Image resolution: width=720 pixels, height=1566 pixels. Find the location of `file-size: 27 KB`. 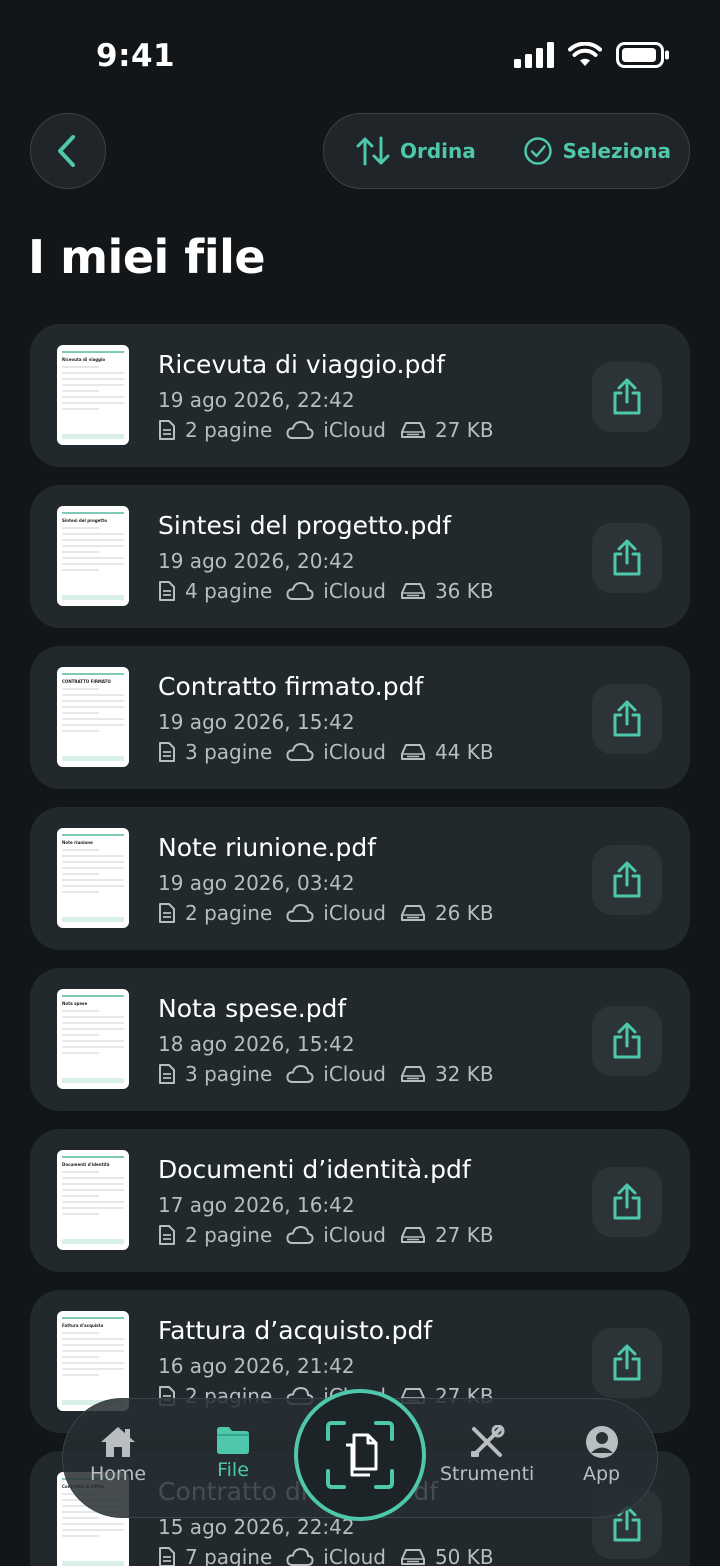

file-size: 27 KB is located at coordinates (447, 1235).